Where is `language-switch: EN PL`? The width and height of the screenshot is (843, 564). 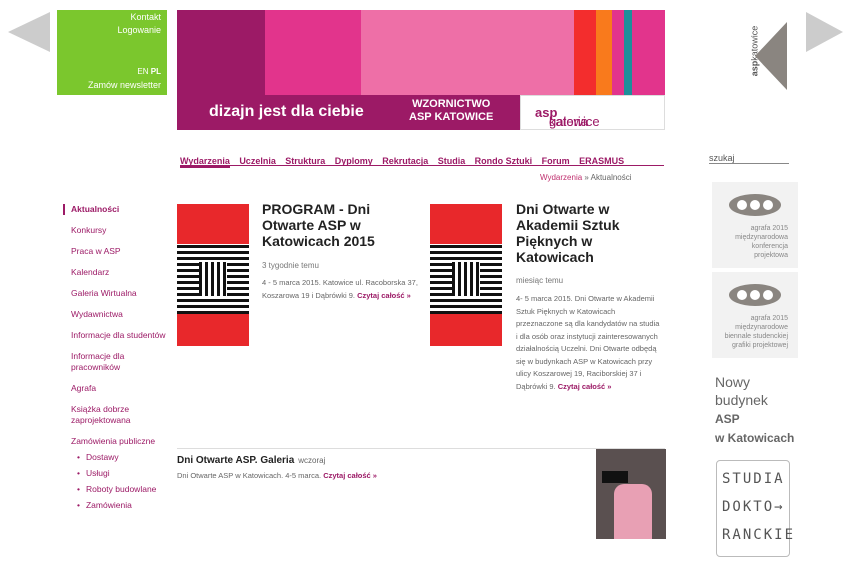 language-switch: EN PL is located at coordinates (149, 71).